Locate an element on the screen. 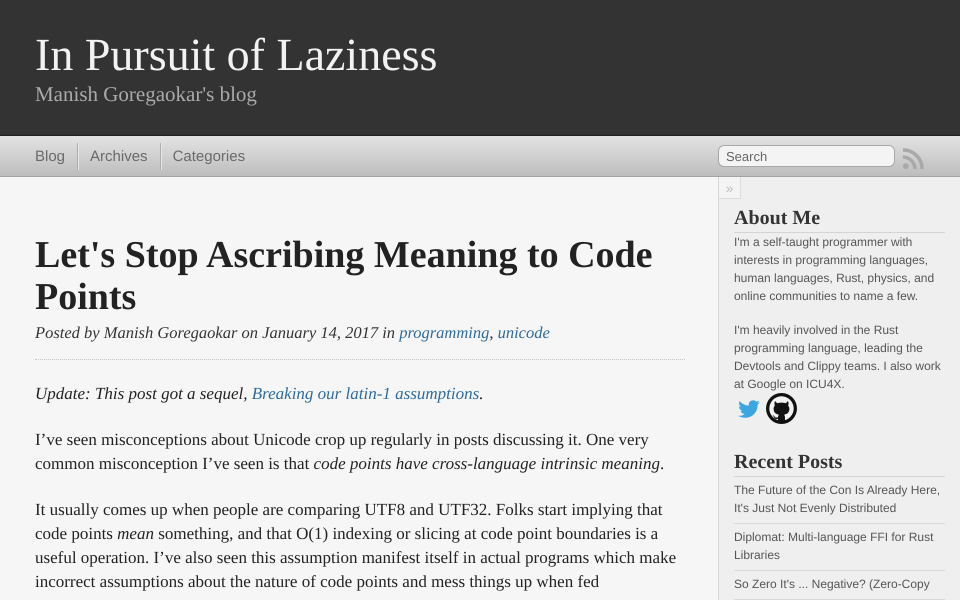 The width and height of the screenshot is (960, 600). nav-link: Categories is located at coordinates (209, 156).